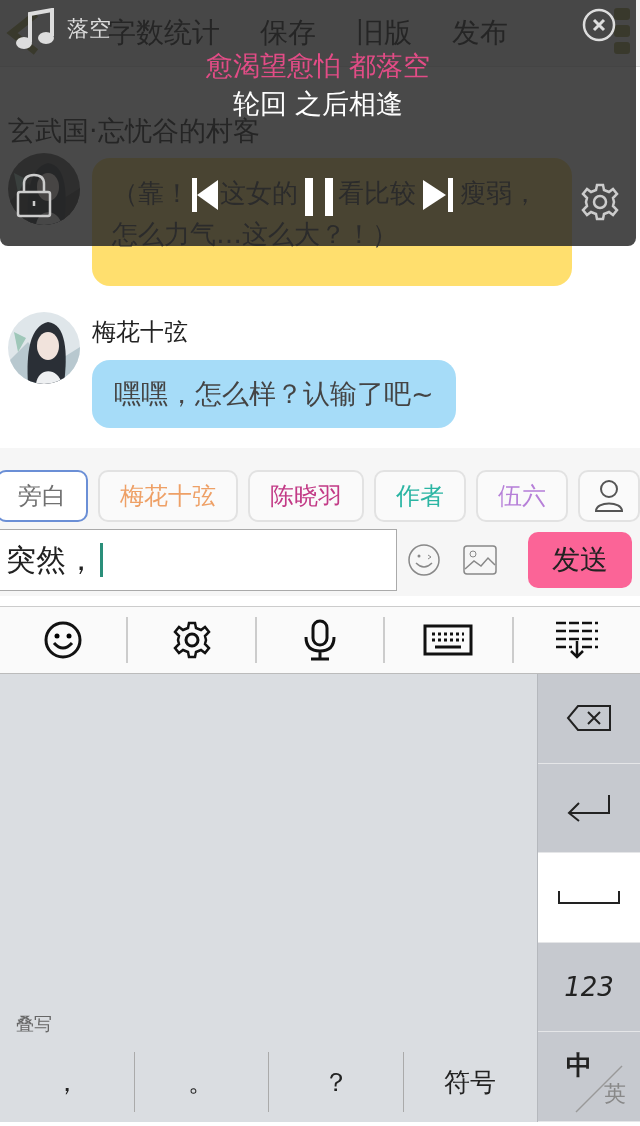 This screenshot has width=640, height=1126. Describe the element at coordinates (89, 28) in the screenshot. I see `song-title: 落空` at that location.